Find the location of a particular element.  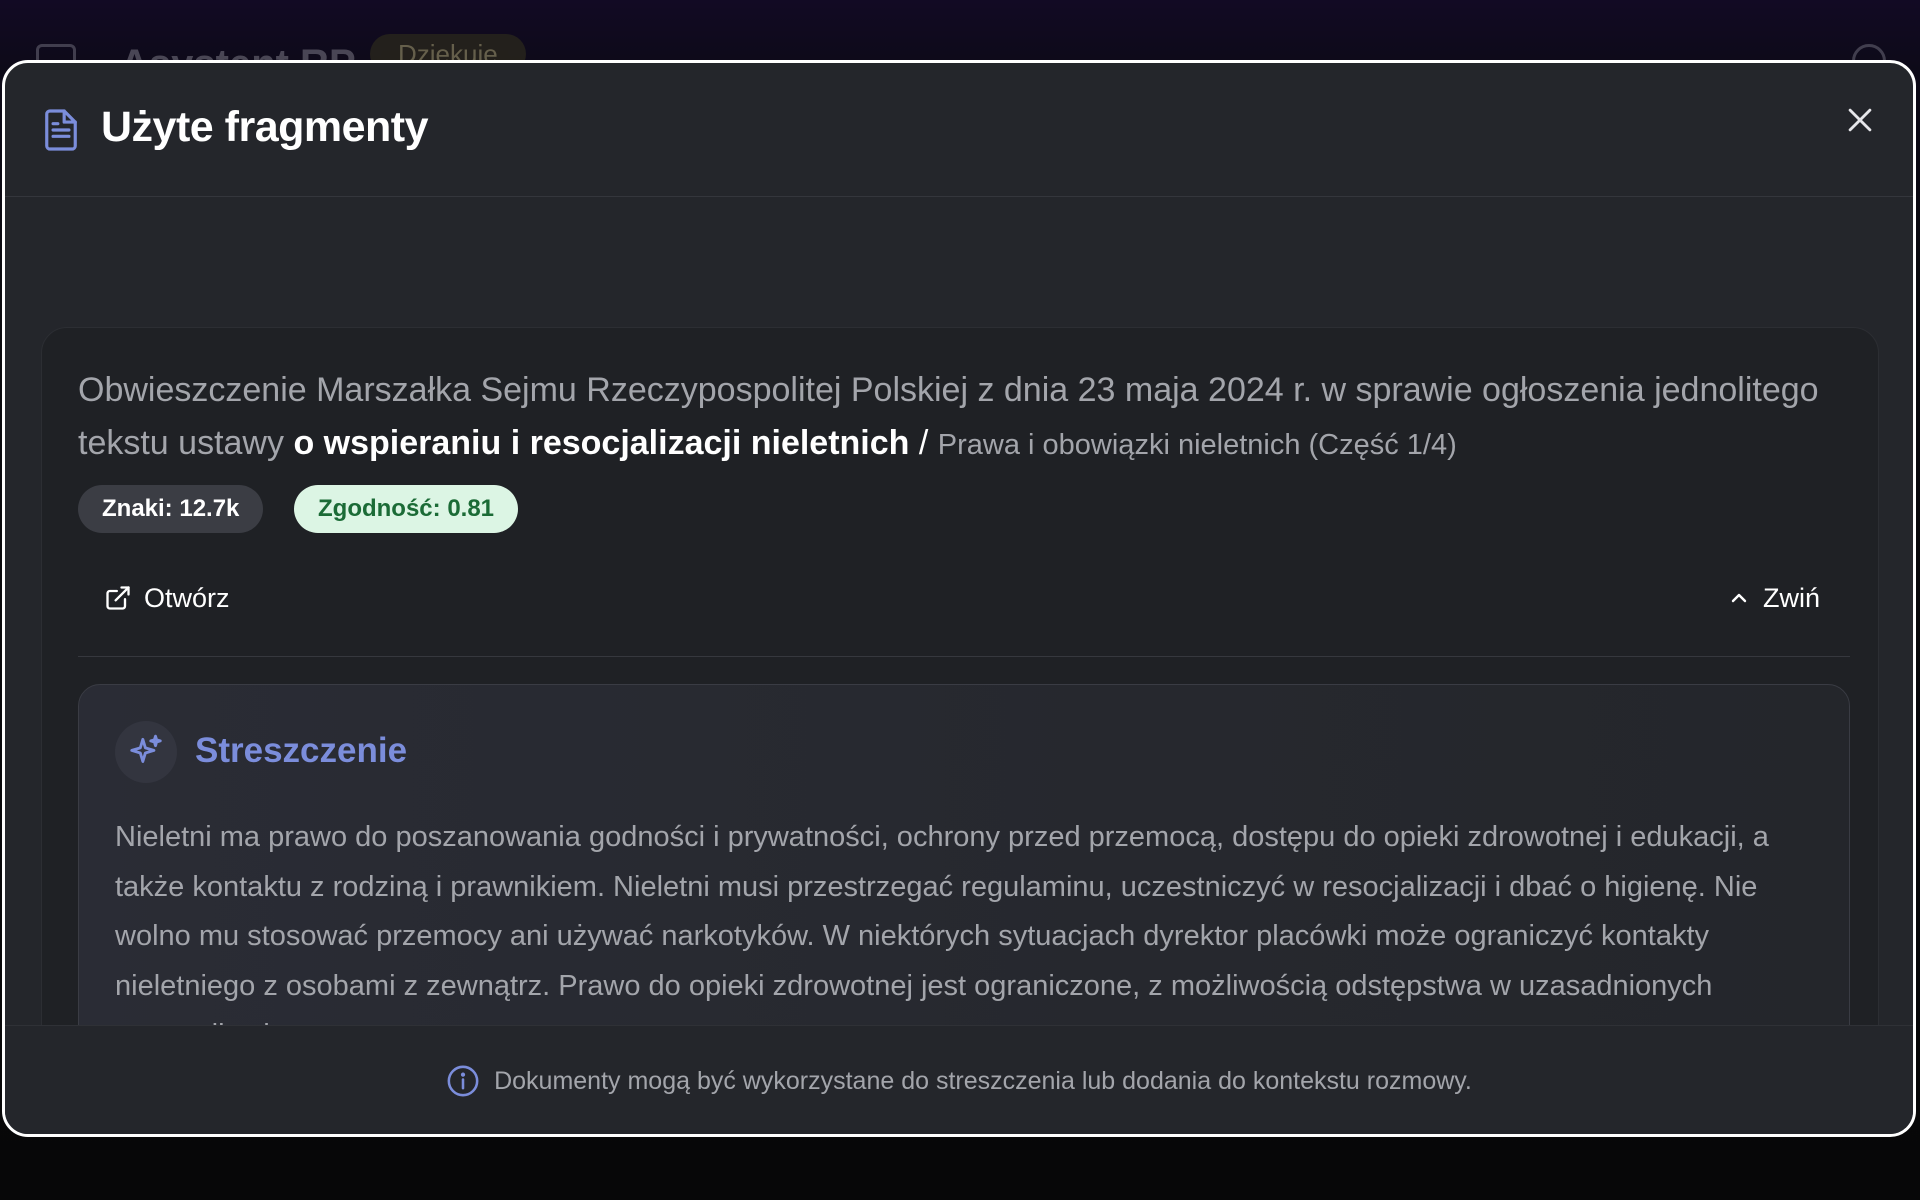

match-score-badge: Zgodność: 0.81 is located at coordinates (406, 509).